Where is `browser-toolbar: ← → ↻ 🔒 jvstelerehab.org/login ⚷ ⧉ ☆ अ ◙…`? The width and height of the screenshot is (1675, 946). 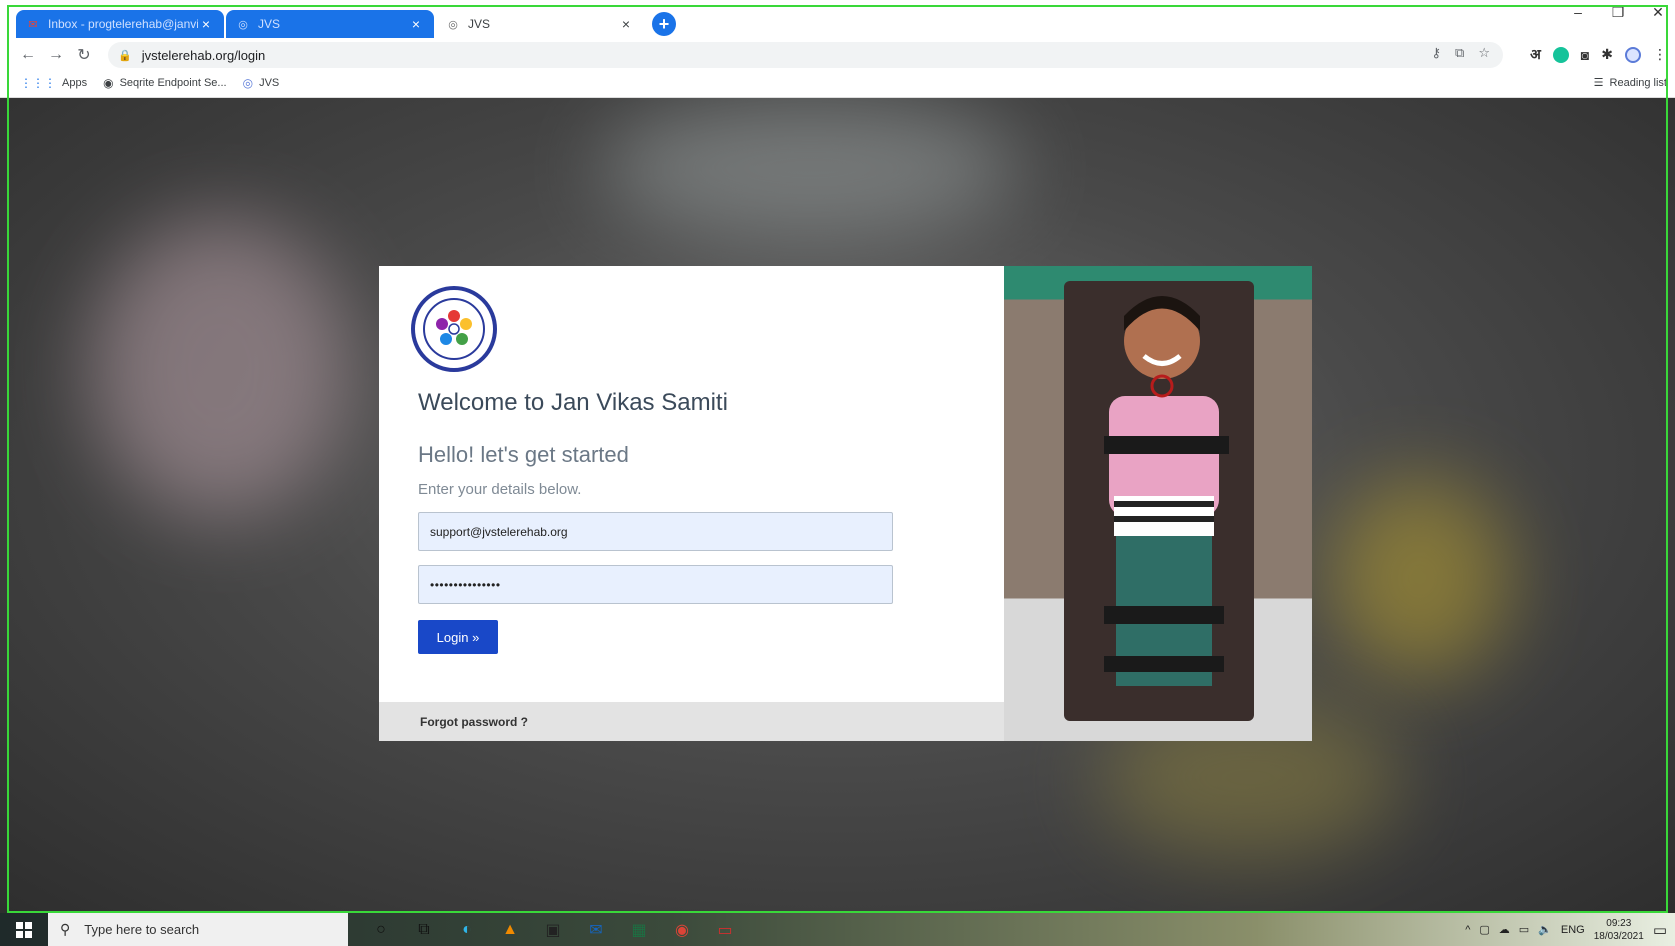
browser-toolbar: ← → ↻ 🔒 jvstelerehab.org/login ⚷ ⧉ ☆ अ ◙… is located at coordinates (837, 55).